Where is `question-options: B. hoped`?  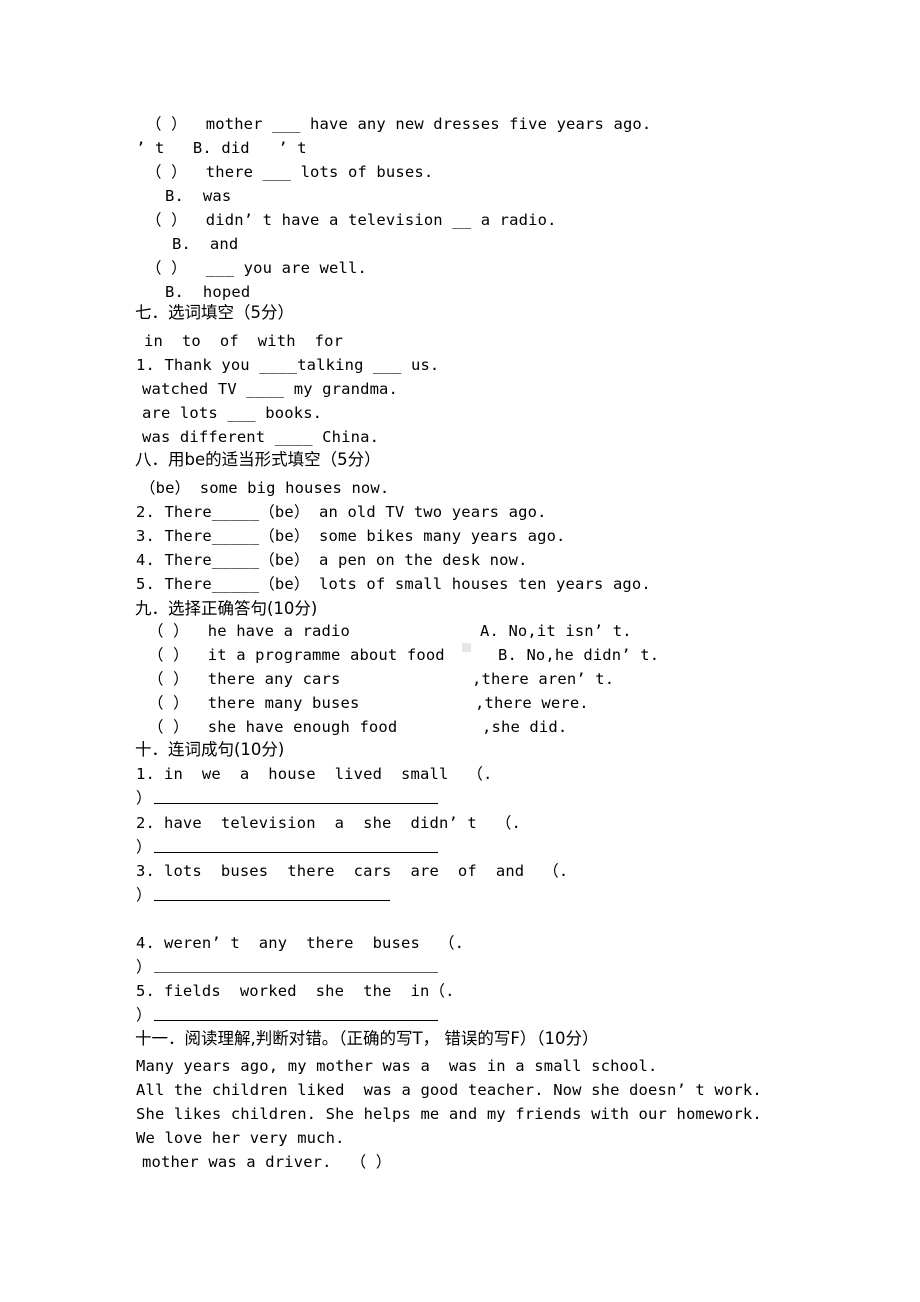 question-options: B. hoped is located at coordinates (208, 292).